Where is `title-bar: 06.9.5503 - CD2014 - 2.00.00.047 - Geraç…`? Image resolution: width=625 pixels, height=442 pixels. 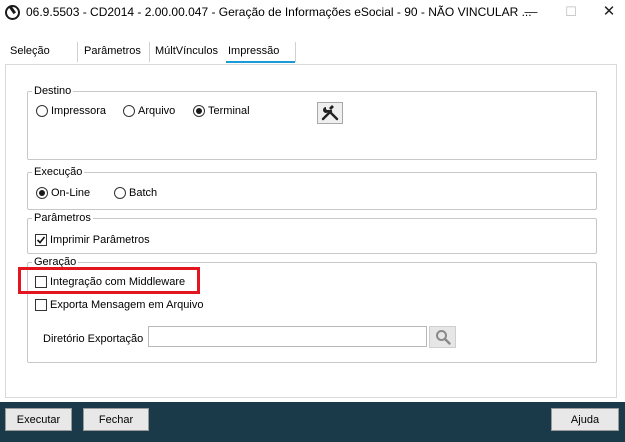
title-bar: 06.9.5503 - CD2014 - 2.00.00.047 - Geraç… is located at coordinates (312, 13).